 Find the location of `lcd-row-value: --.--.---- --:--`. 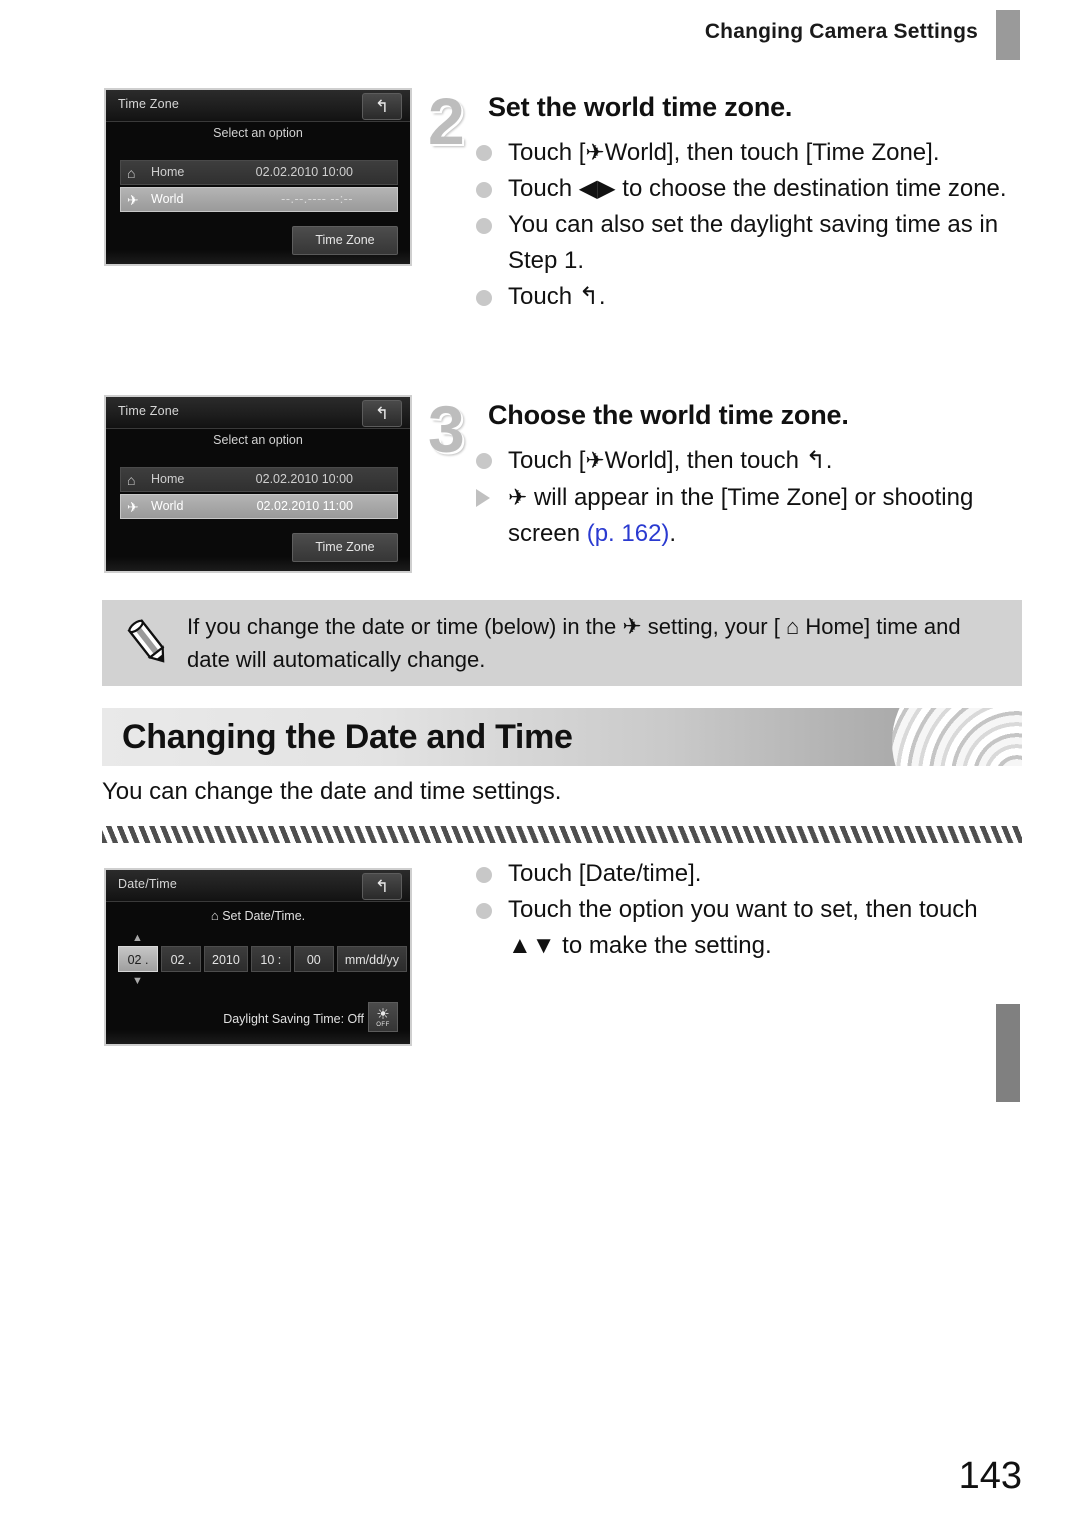

lcd-row-value: --.--.---- --:-- is located at coordinates (317, 199).